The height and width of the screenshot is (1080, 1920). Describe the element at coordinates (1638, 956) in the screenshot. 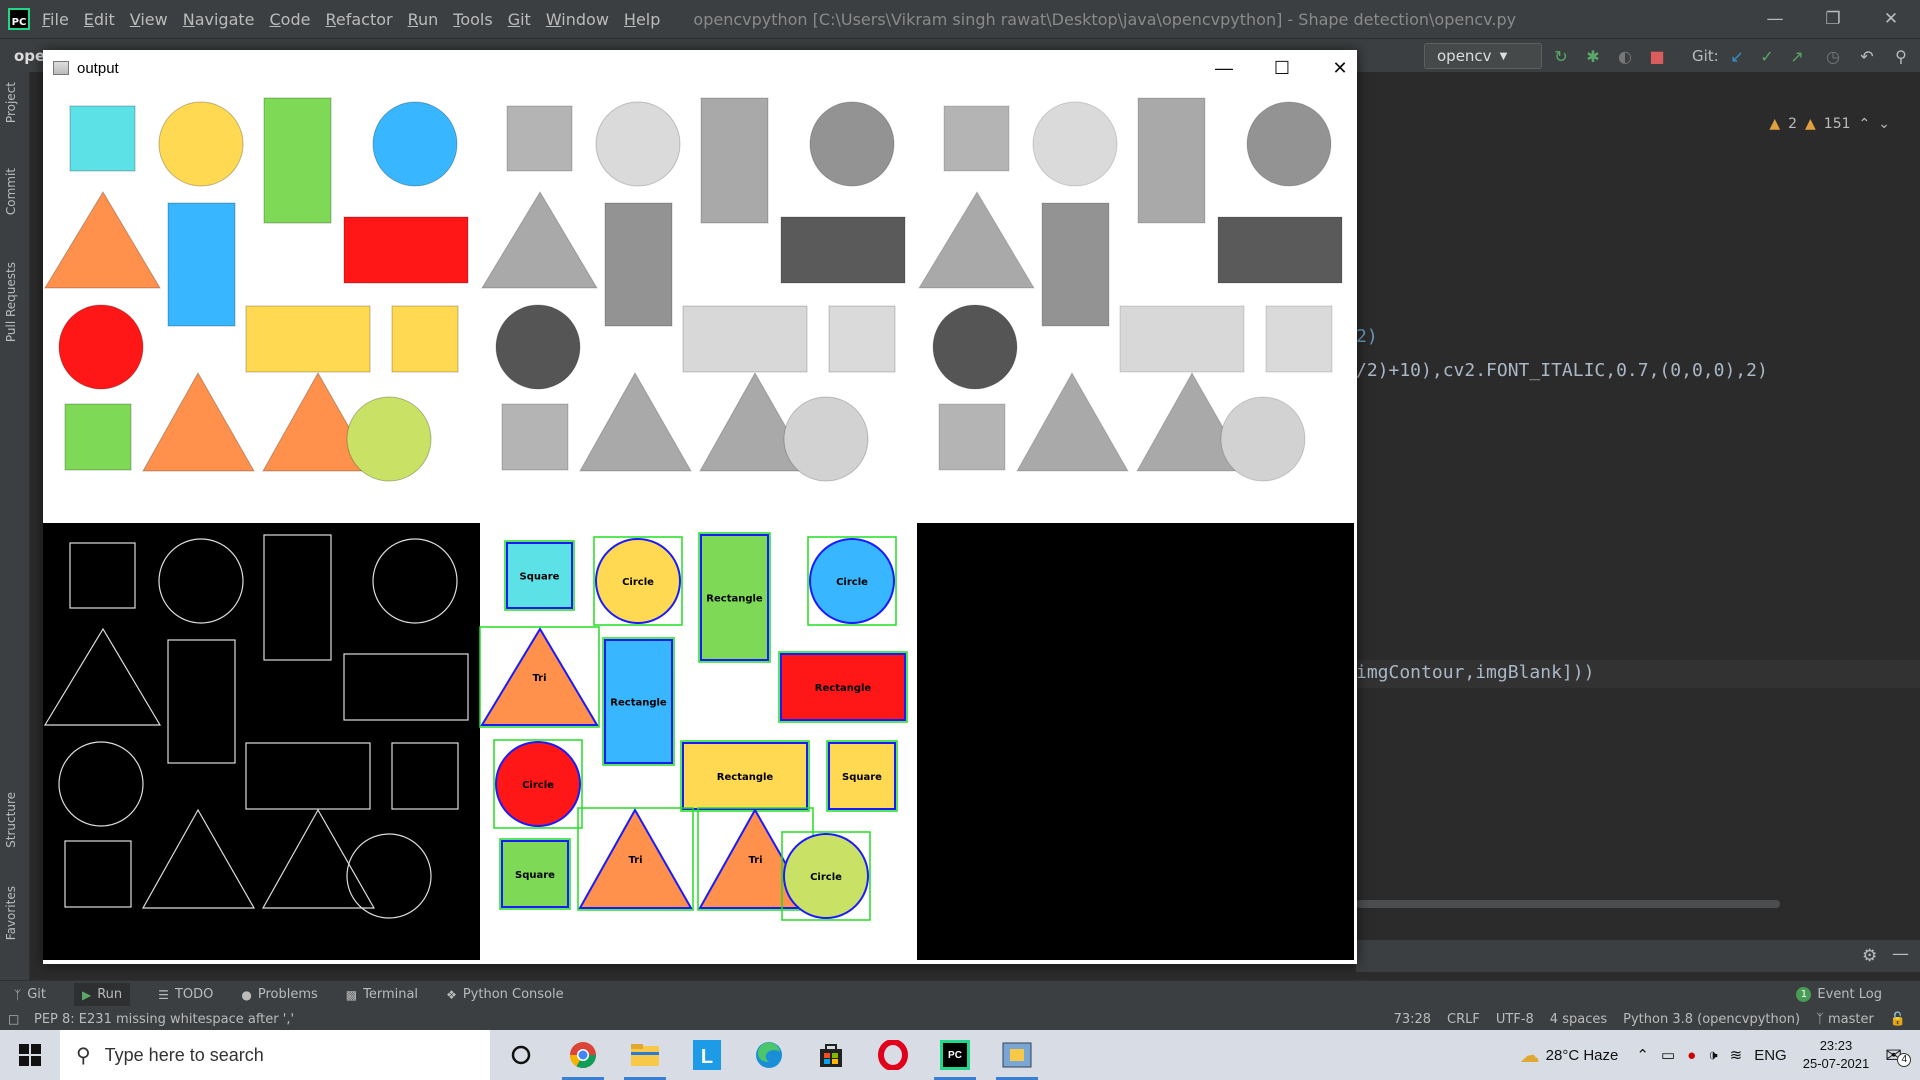

I see `run-panel-header: ⚙ —` at that location.